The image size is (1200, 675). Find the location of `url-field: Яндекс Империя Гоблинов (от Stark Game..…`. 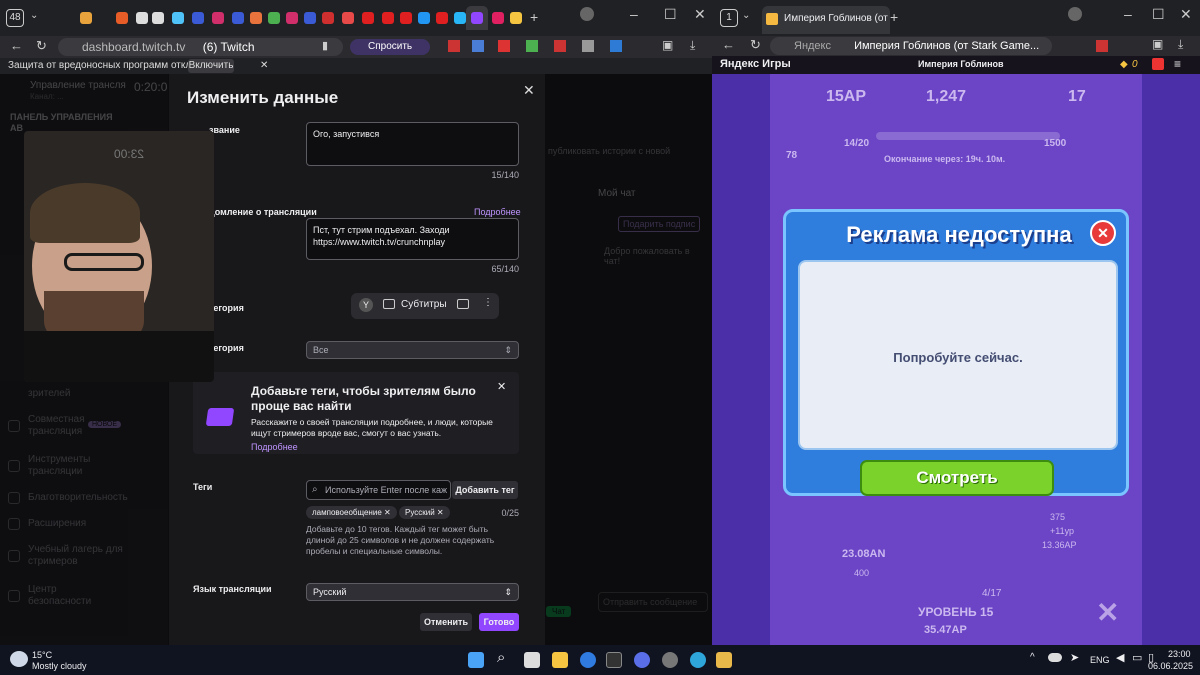

url-field: Яндекс Империя Гоблинов (от Stark Game..… is located at coordinates (911, 46).